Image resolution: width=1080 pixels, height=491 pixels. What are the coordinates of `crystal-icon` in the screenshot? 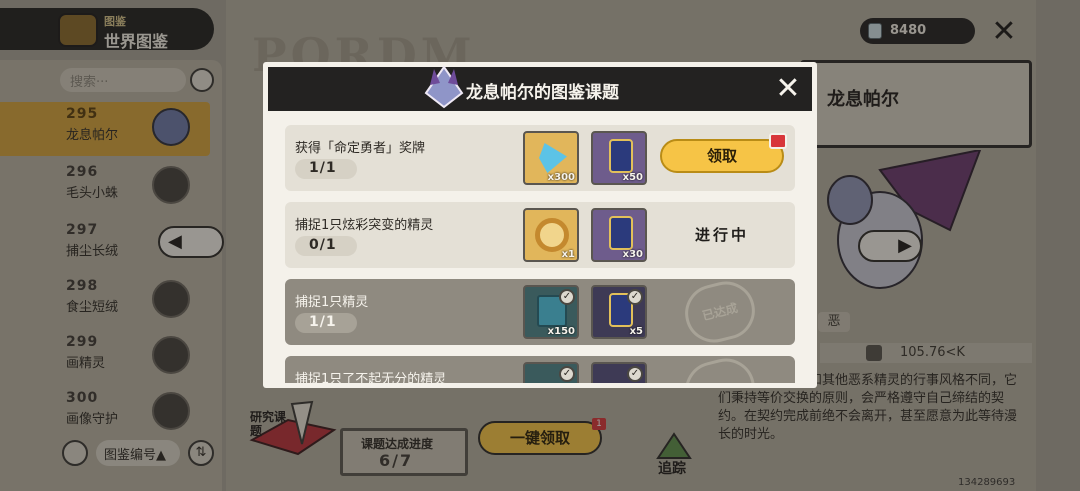 It's located at (553, 158).